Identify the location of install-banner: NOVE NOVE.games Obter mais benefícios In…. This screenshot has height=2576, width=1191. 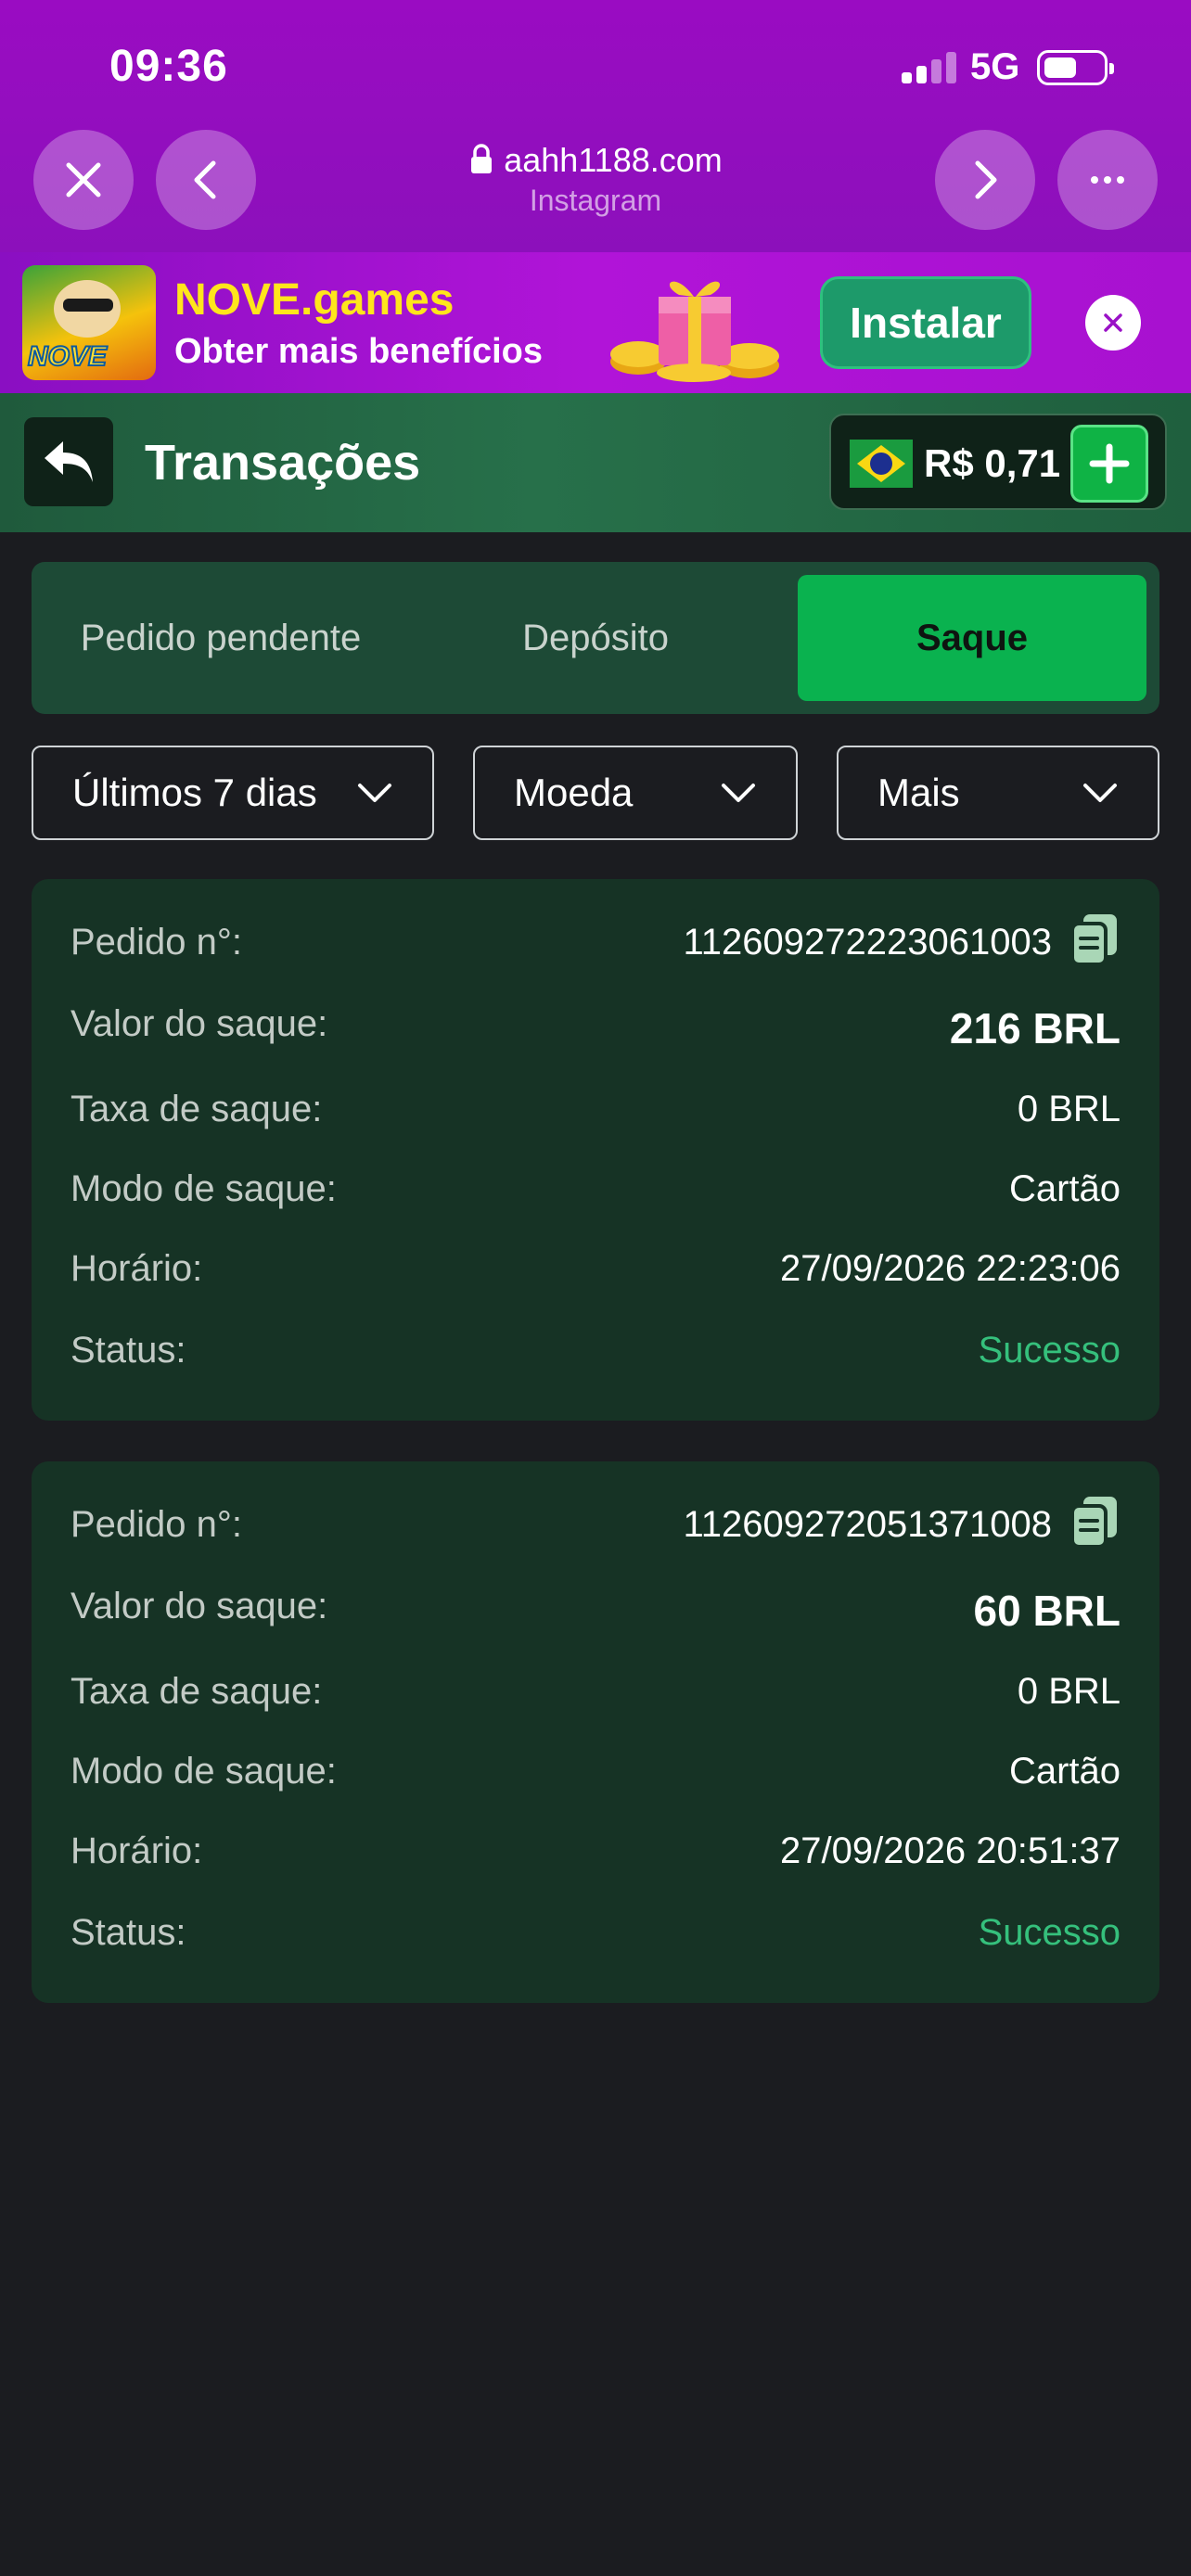
(595, 323).